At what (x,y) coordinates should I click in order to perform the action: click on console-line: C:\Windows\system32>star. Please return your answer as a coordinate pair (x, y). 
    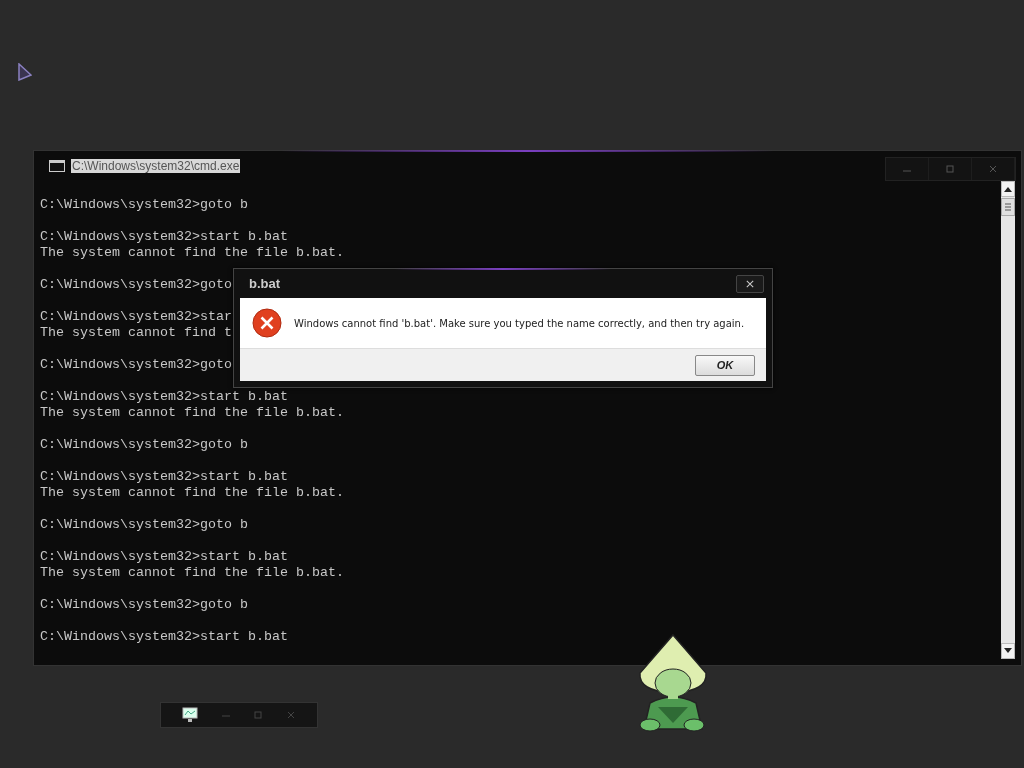
    Looking at the image, I should click on (136, 317).